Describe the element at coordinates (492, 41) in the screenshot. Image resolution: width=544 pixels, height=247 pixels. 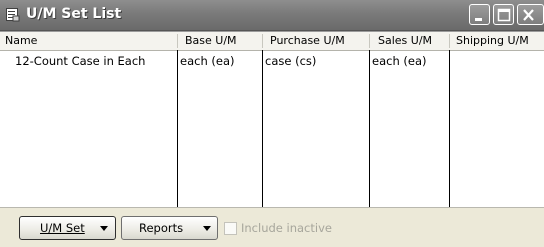
I see `column-header-shipping-um: Shipping U/M` at that location.